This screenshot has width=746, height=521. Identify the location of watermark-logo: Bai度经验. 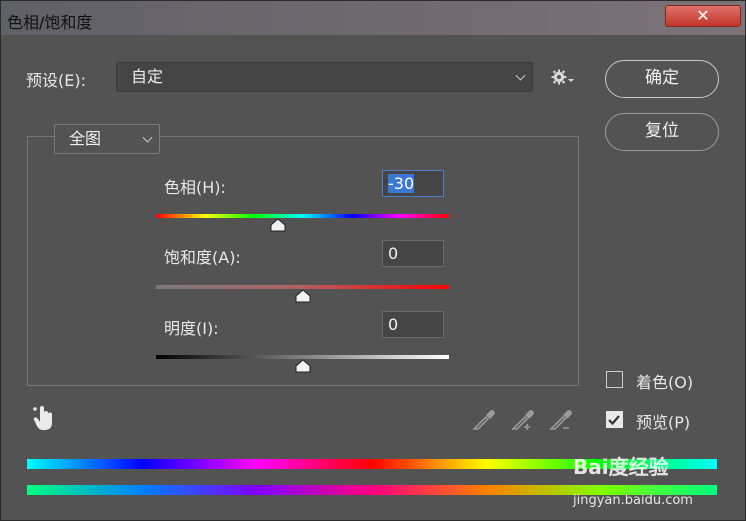
(621, 467).